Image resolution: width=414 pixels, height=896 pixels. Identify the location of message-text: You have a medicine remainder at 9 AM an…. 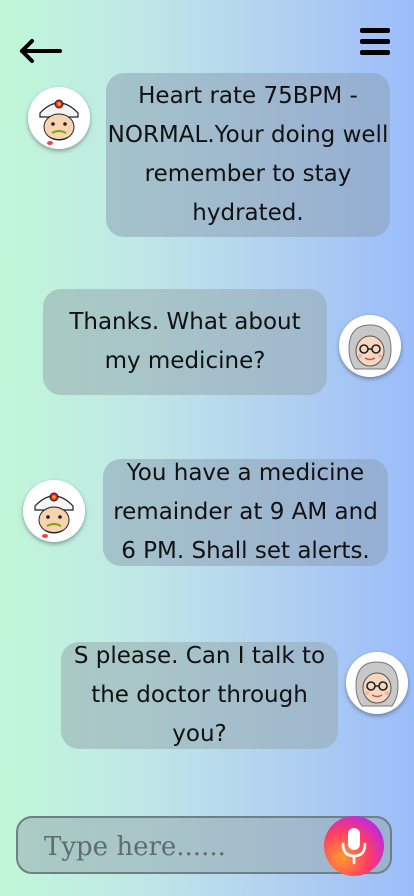
(245, 512).